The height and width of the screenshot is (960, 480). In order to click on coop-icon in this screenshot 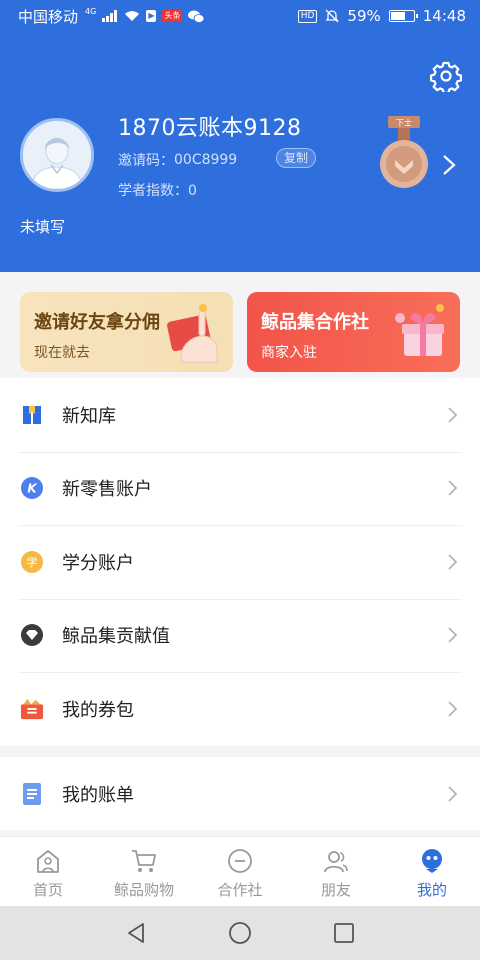, I will do `click(240, 861)`.